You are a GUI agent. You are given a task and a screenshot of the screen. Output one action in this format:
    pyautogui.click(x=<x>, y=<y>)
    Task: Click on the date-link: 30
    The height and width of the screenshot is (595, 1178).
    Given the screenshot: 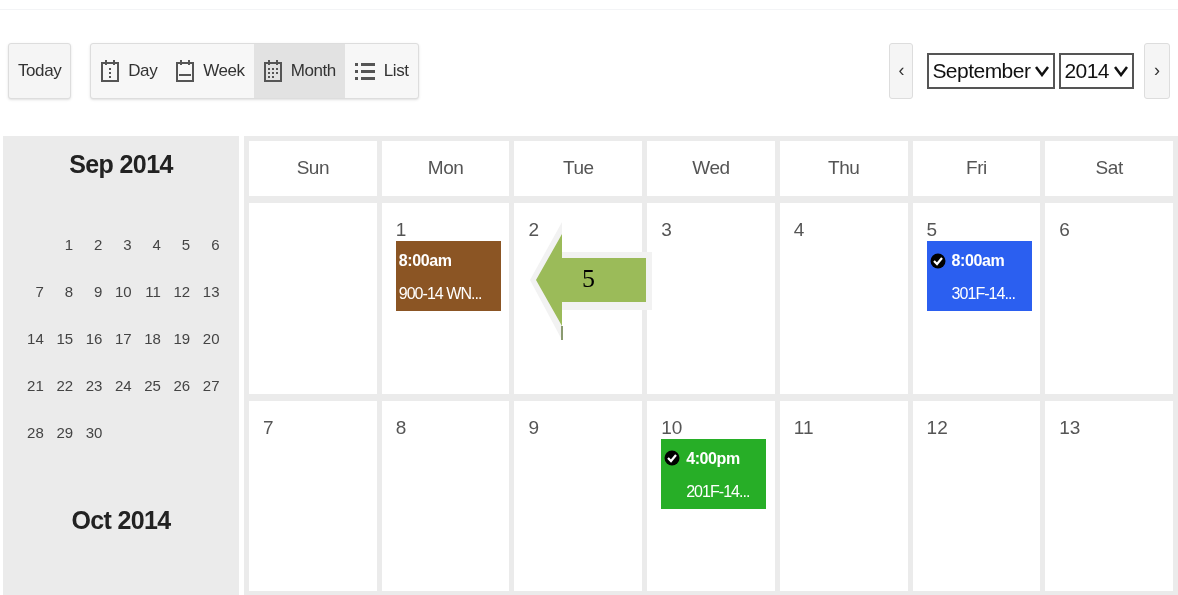 What is the action you would take?
    pyautogui.click(x=92, y=432)
    